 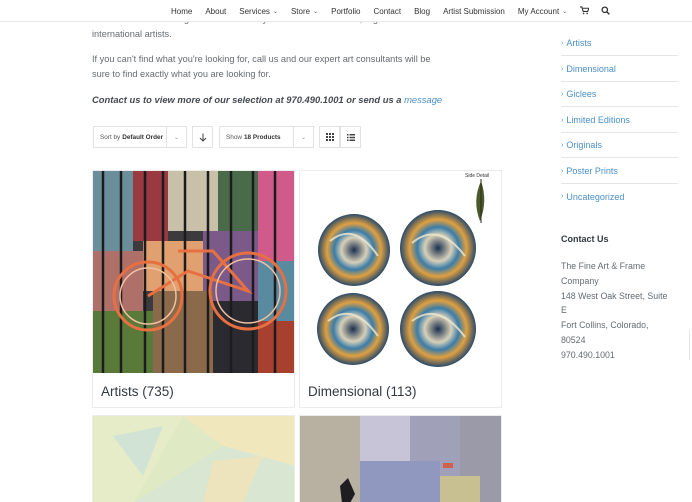 What do you see at coordinates (606, 11) in the screenshot?
I see `search-icon` at bounding box center [606, 11].